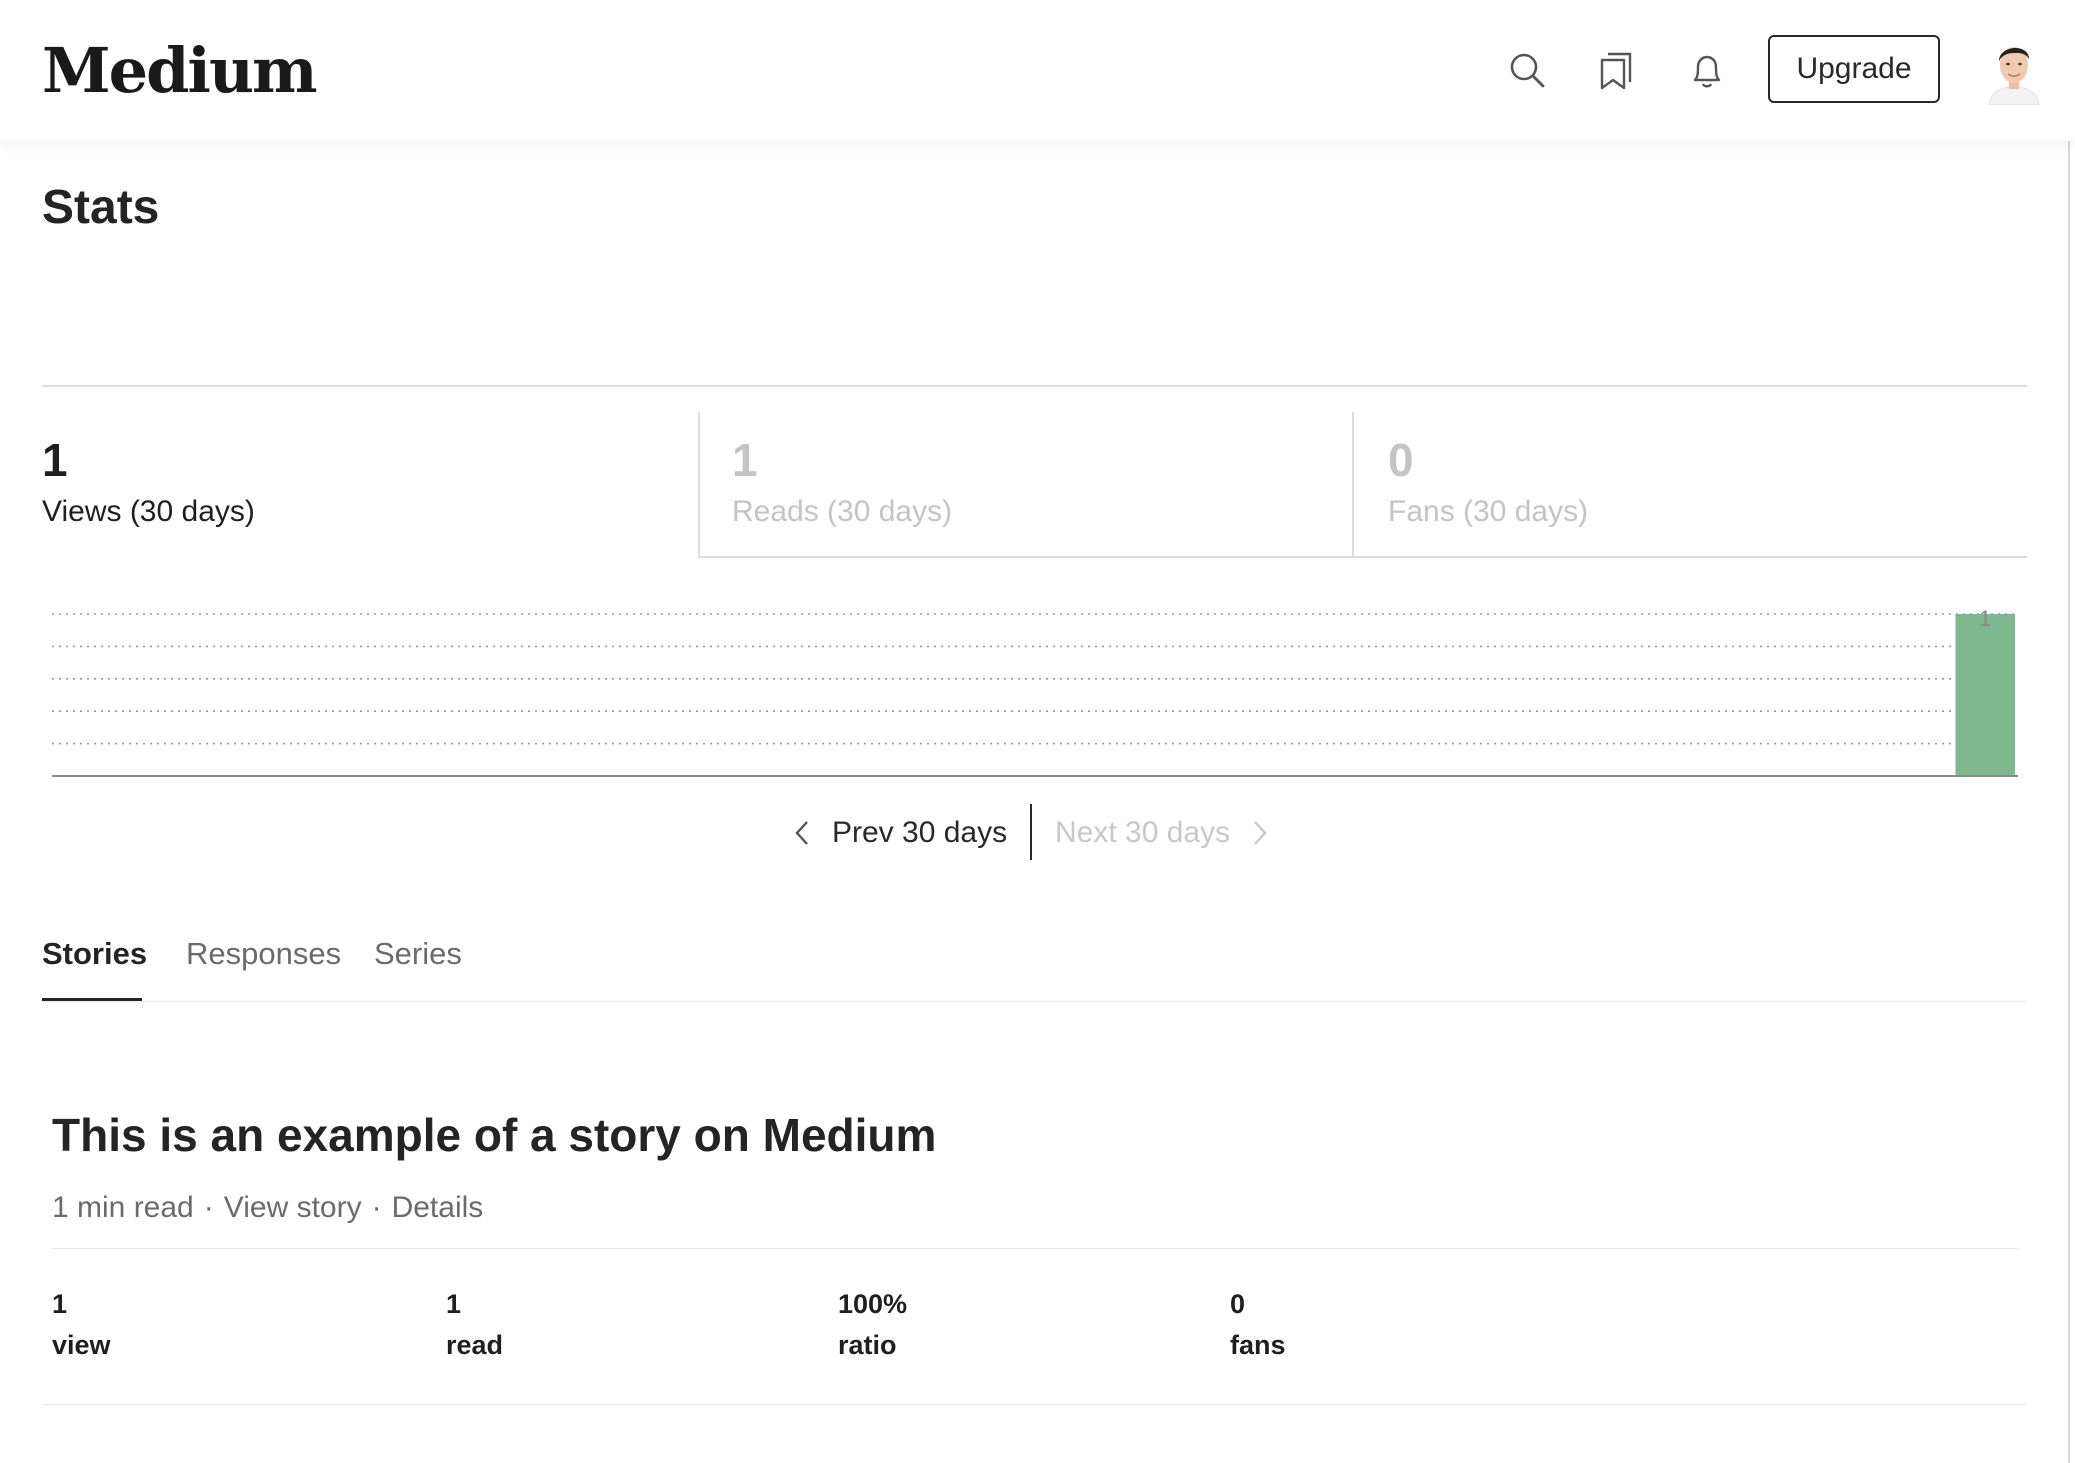 The width and height of the screenshot is (2075, 1463). What do you see at coordinates (1143, 832) in the screenshot?
I see `next-30-days-label: Next 30 days` at bounding box center [1143, 832].